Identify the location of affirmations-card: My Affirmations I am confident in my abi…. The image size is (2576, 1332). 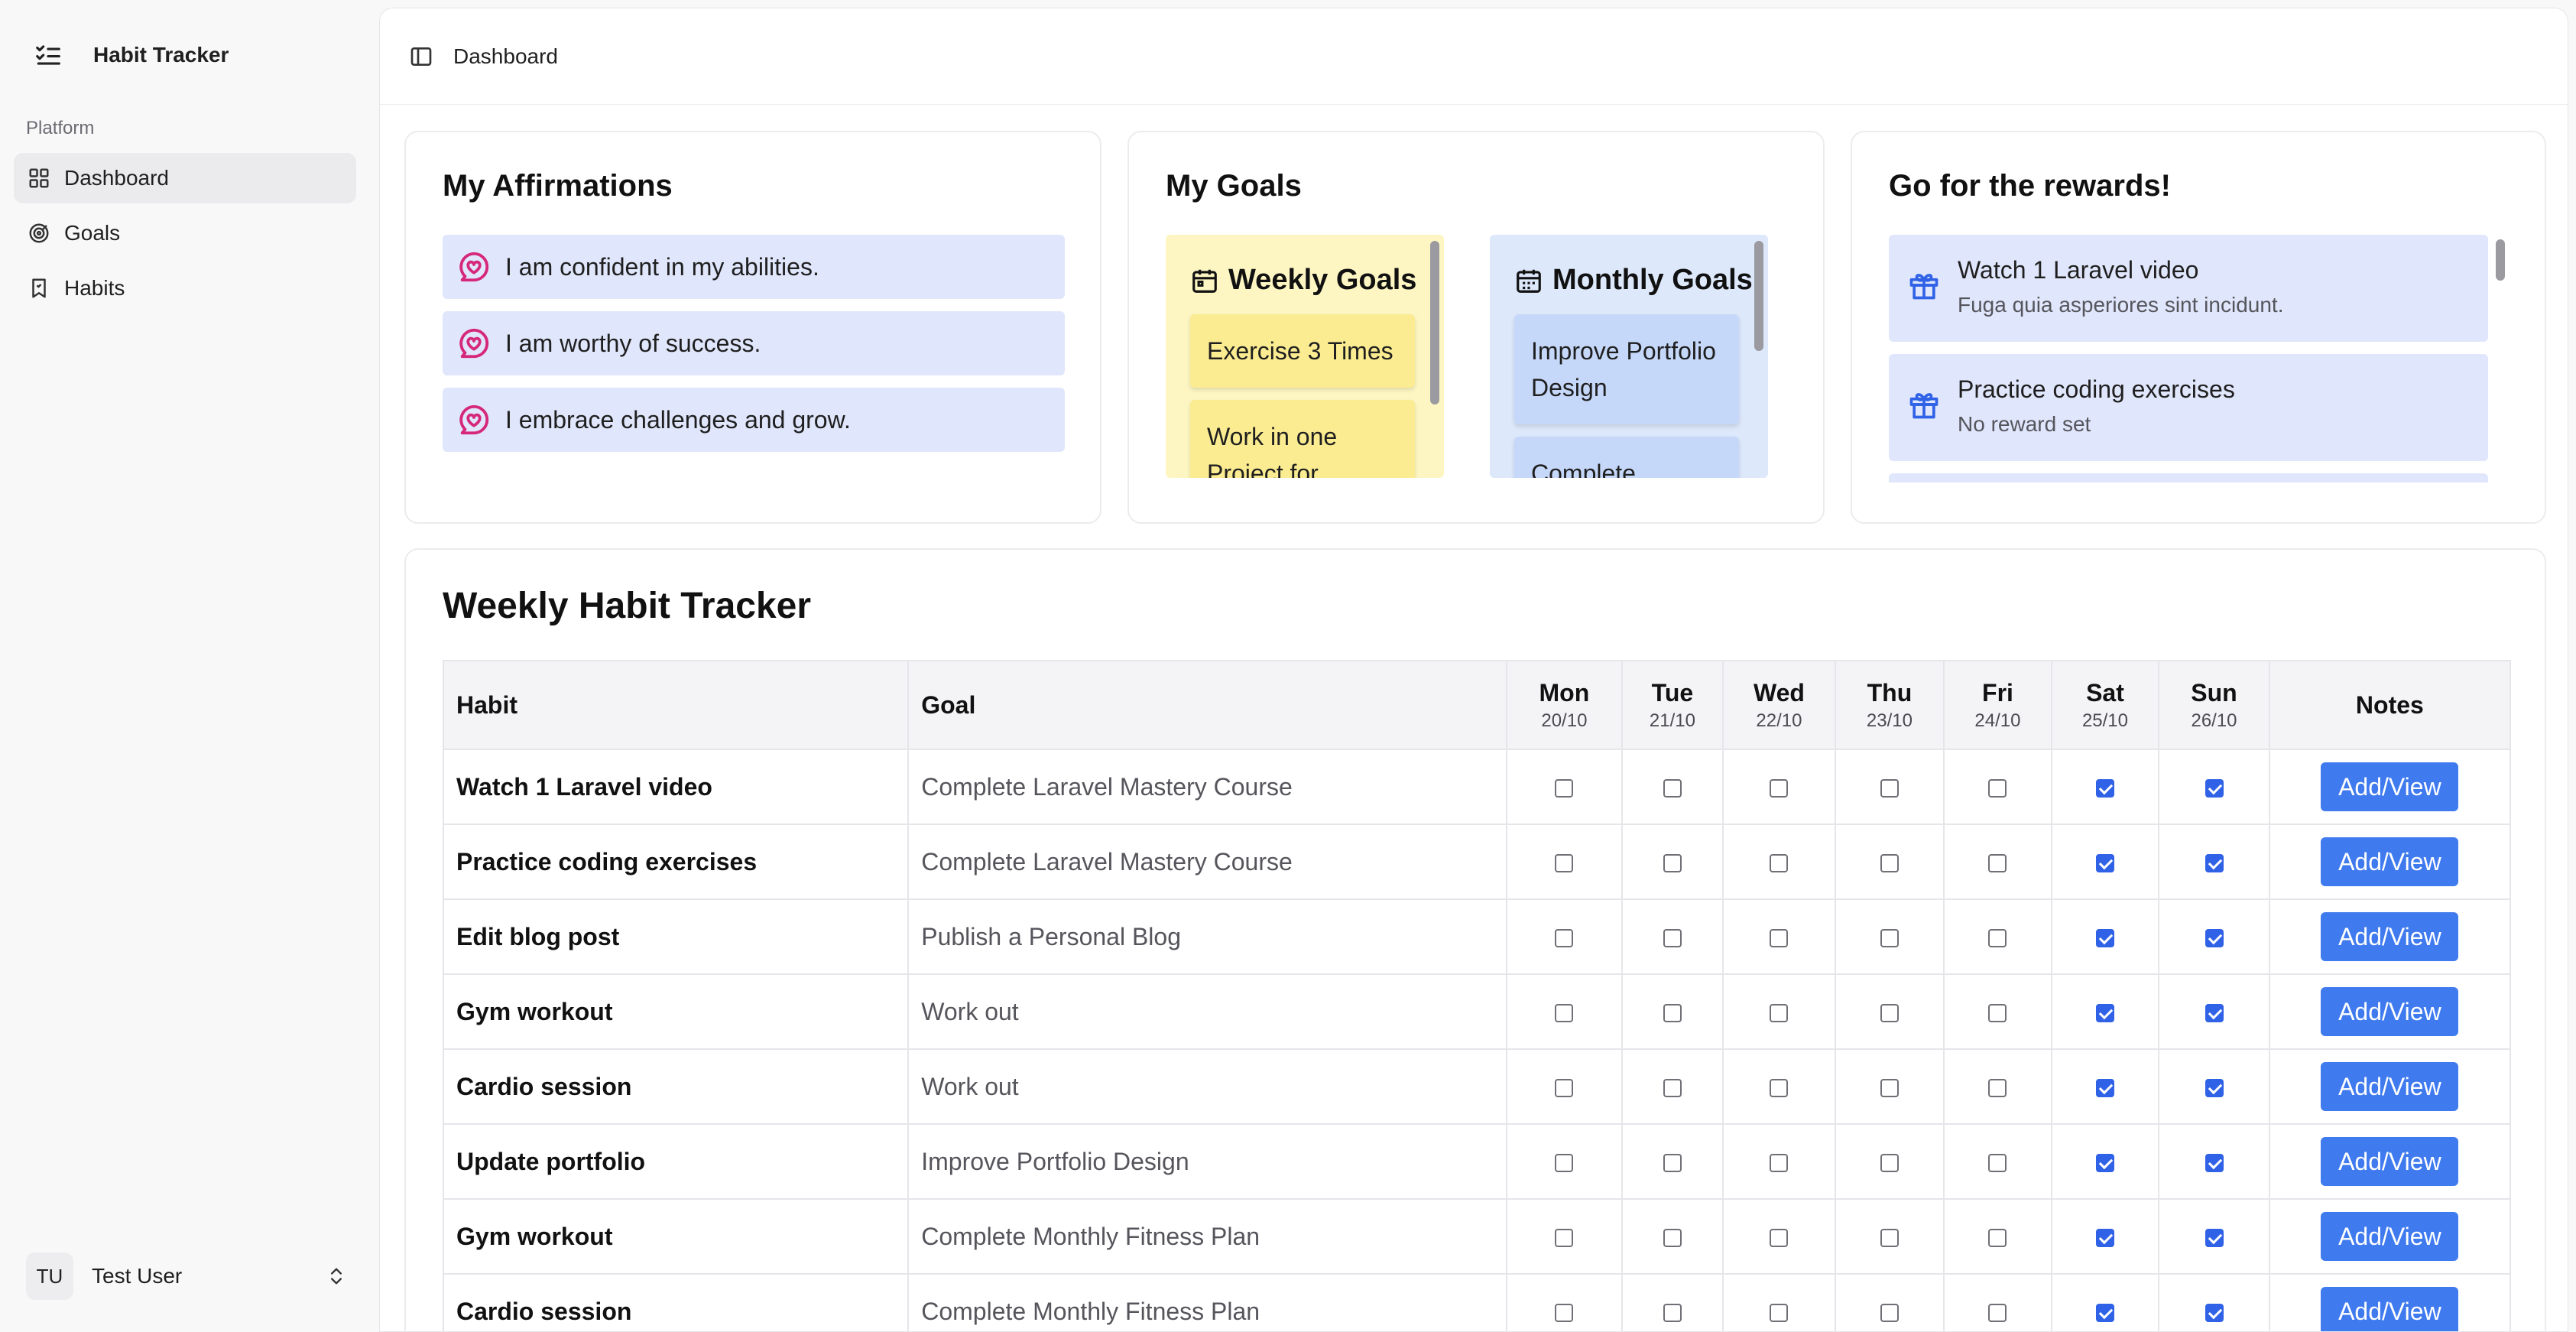
(752, 327).